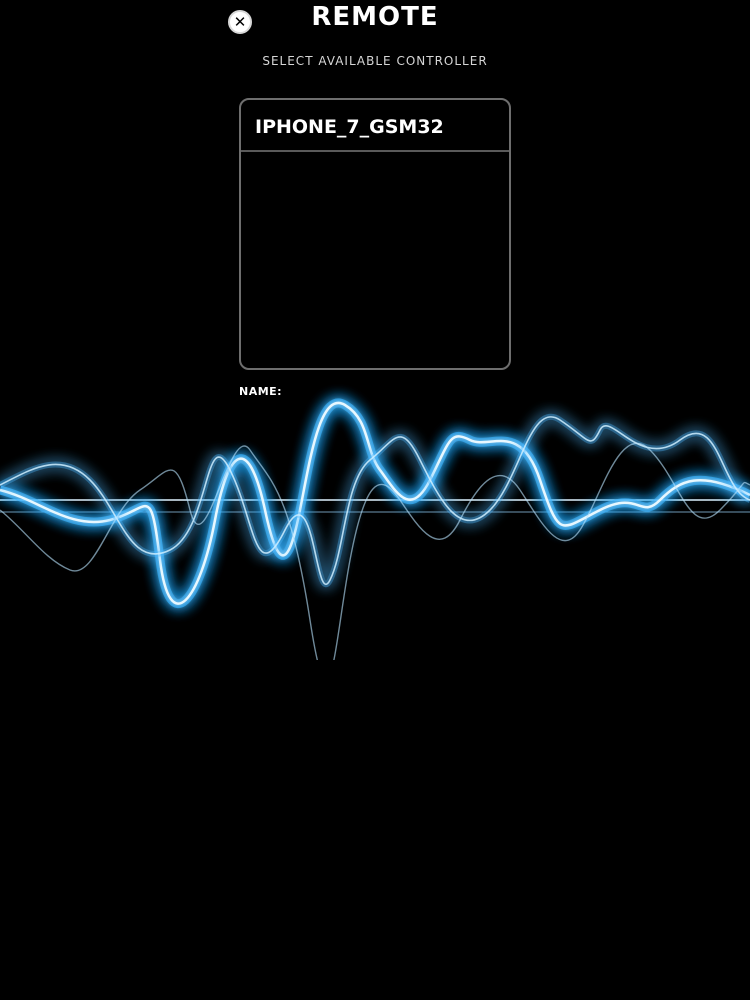 The image size is (750, 1000). I want to click on controller-item-iphone: IPHONE_7_GSM32, so click(375, 126).